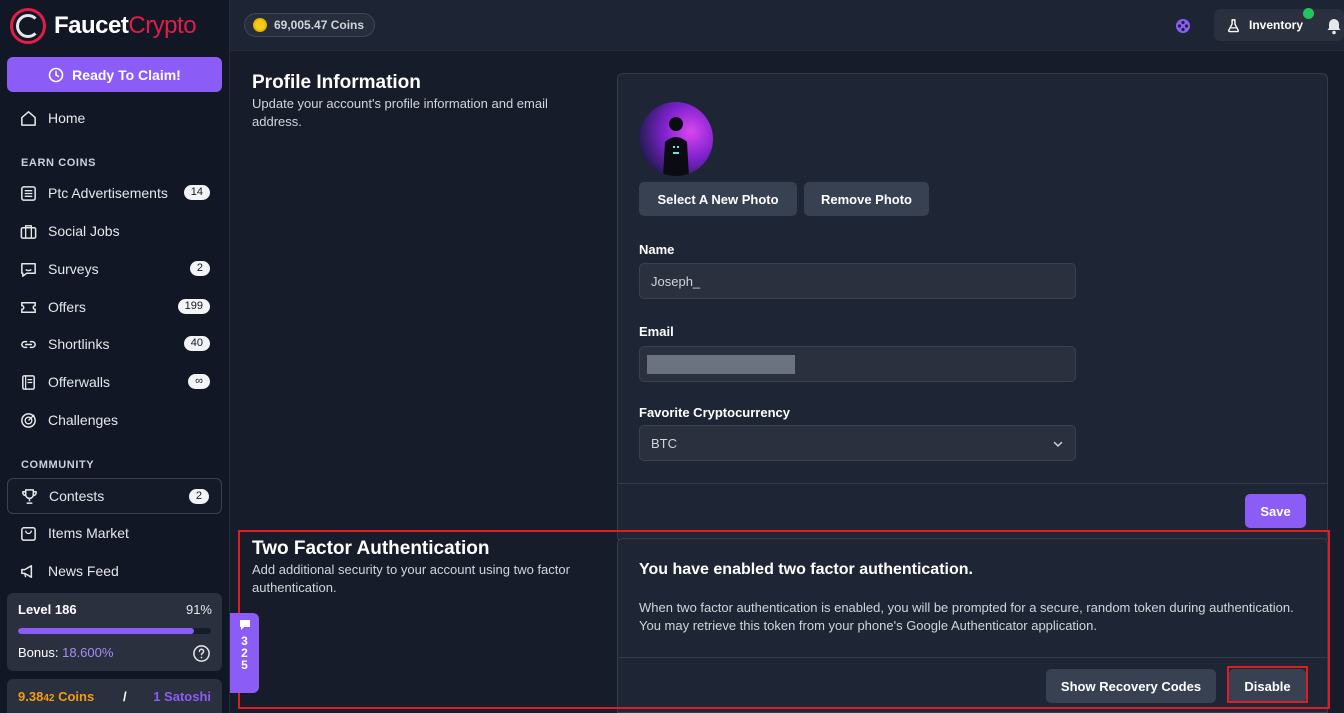  What do you see at coordinates (28, 420) in the screenshot?
I see `target-icon` at bounding box center [28, 420].